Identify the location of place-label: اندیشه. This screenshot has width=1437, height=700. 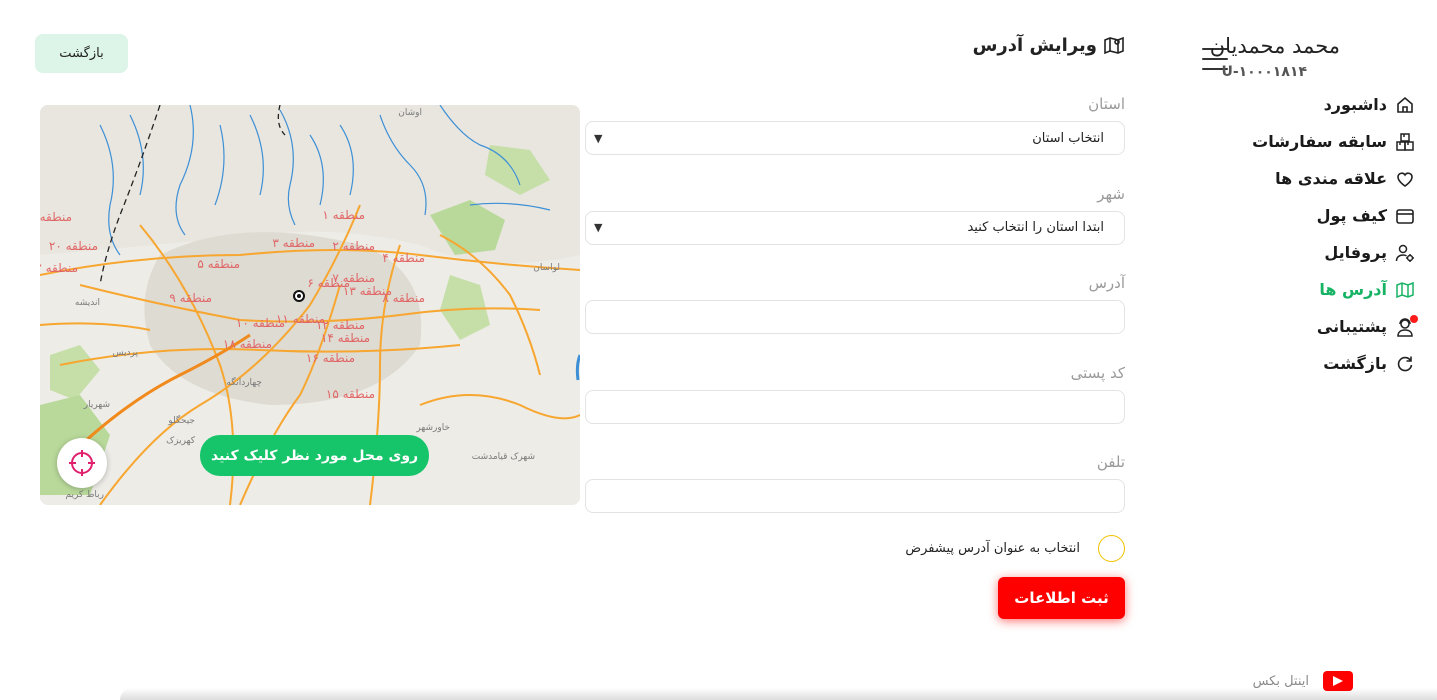
(87, 303).